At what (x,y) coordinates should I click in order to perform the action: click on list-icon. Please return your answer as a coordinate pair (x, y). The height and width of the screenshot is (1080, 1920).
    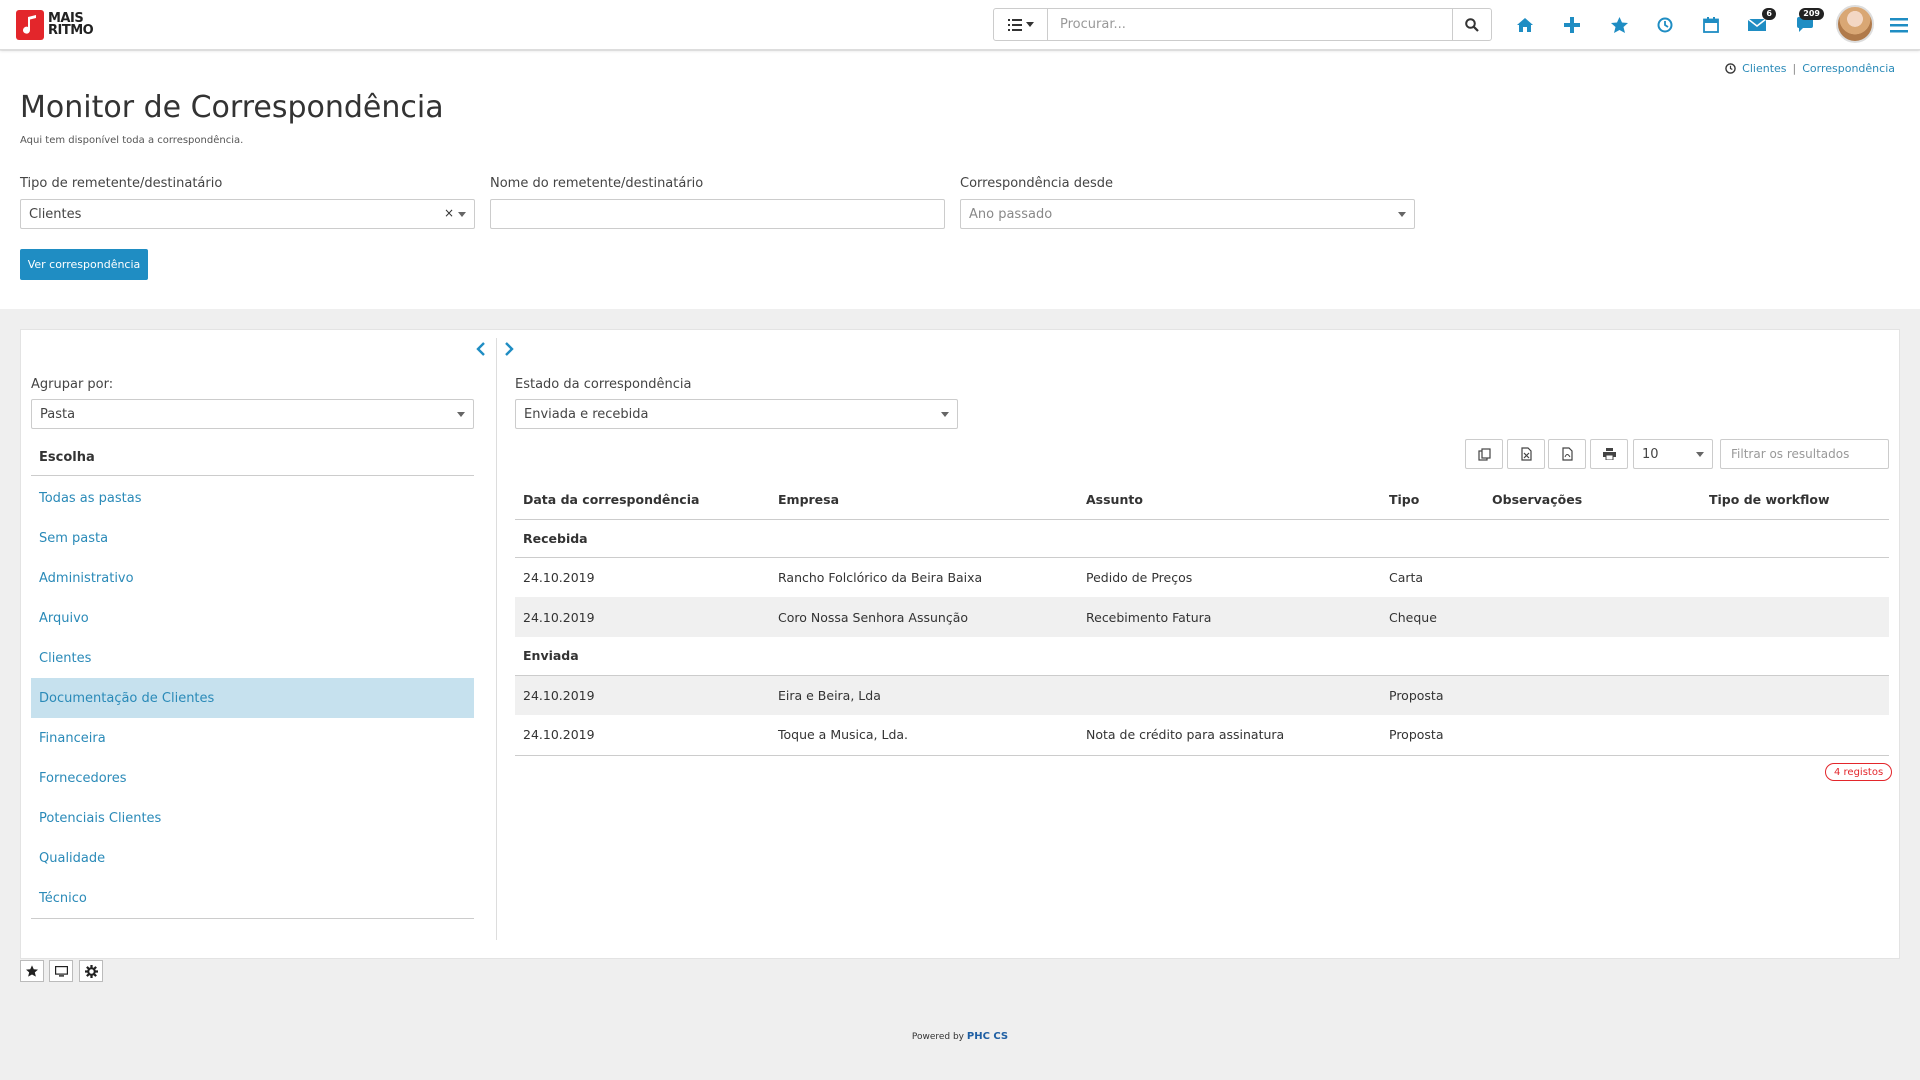
    Looking at the image, I should click on (1014, 24).